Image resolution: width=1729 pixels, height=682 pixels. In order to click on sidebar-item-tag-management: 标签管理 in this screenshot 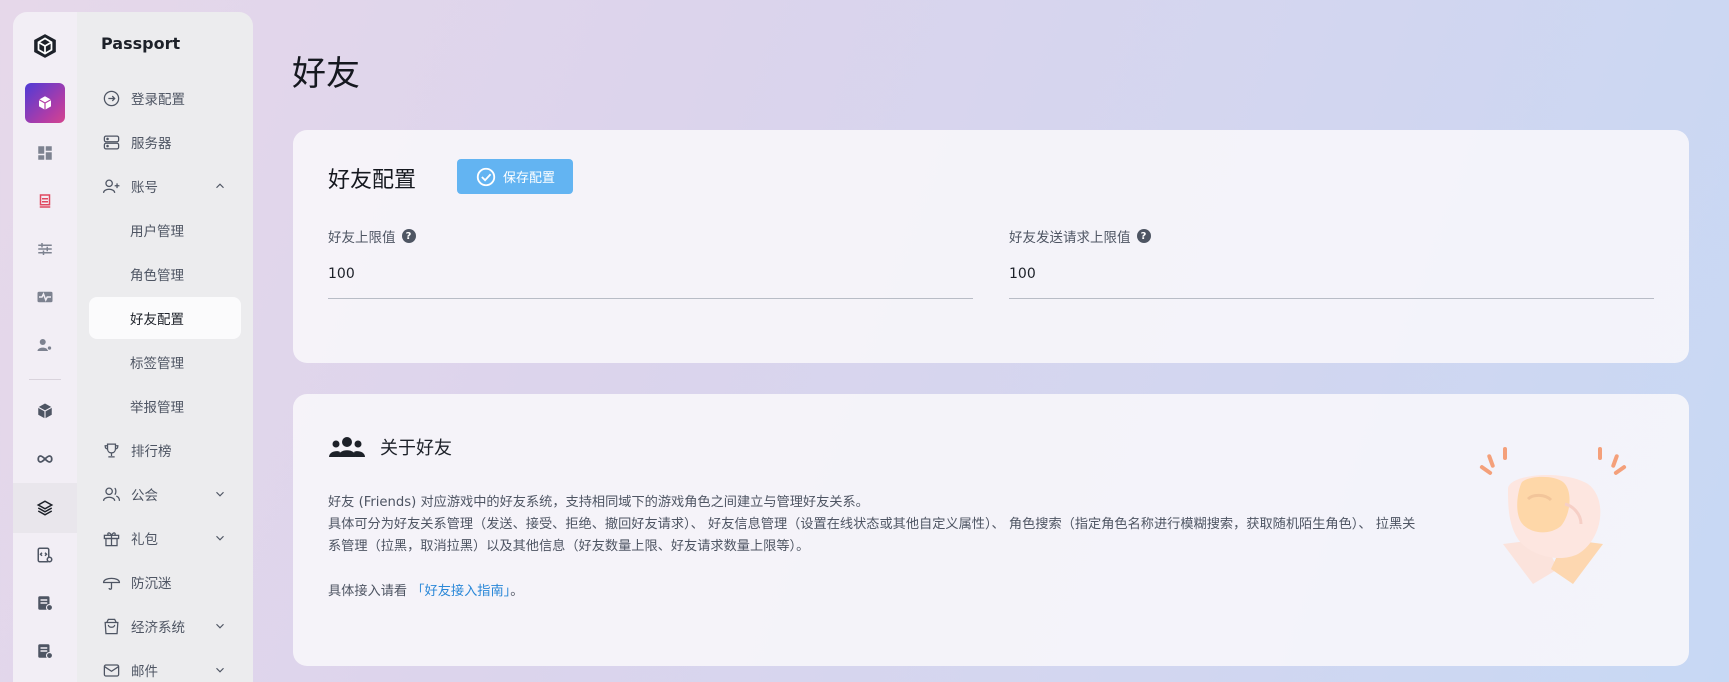, I will do `click(165, 362)`.